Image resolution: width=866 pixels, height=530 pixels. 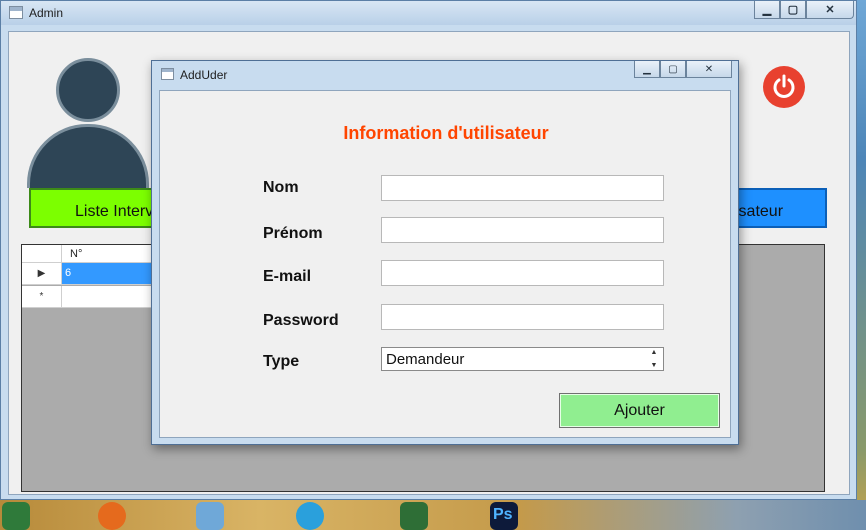 I want to click on table-row: ▶ 6, so click(x=92, y=274).